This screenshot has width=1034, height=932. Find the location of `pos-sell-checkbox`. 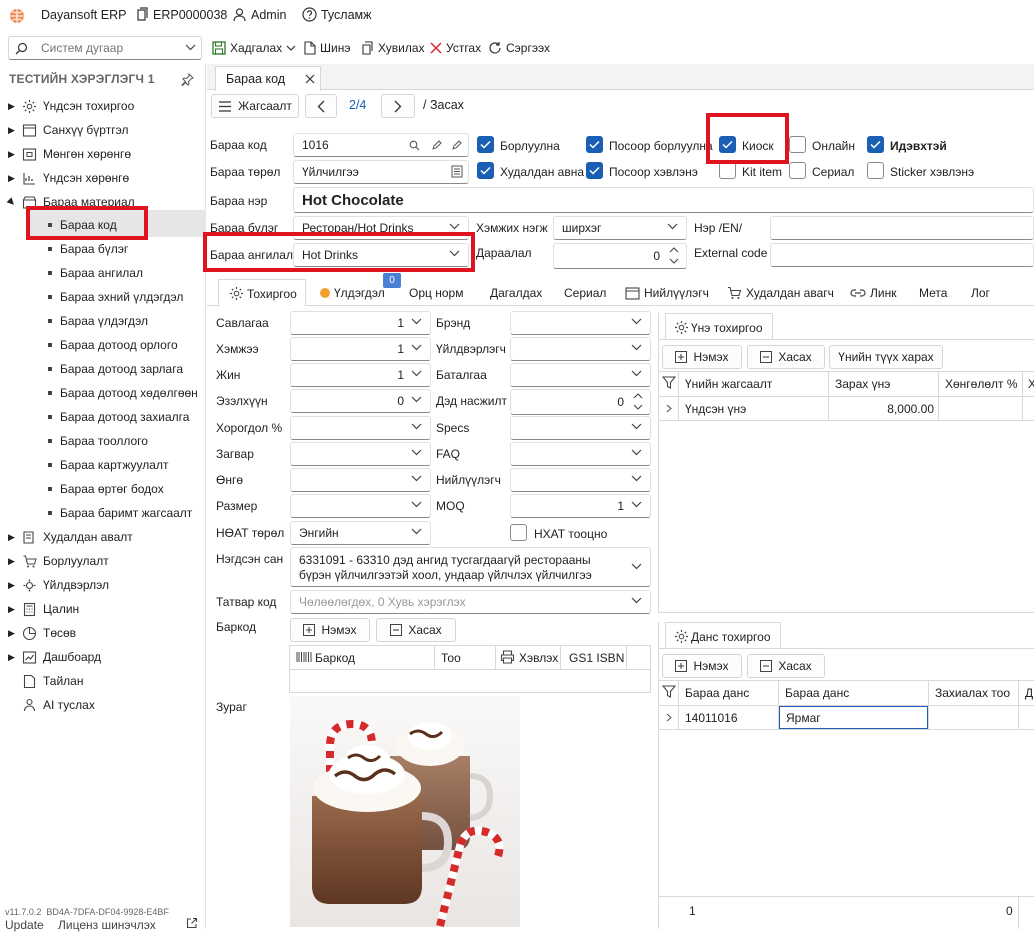

pos-sell-checkbox is located at coordinates (594, 144).